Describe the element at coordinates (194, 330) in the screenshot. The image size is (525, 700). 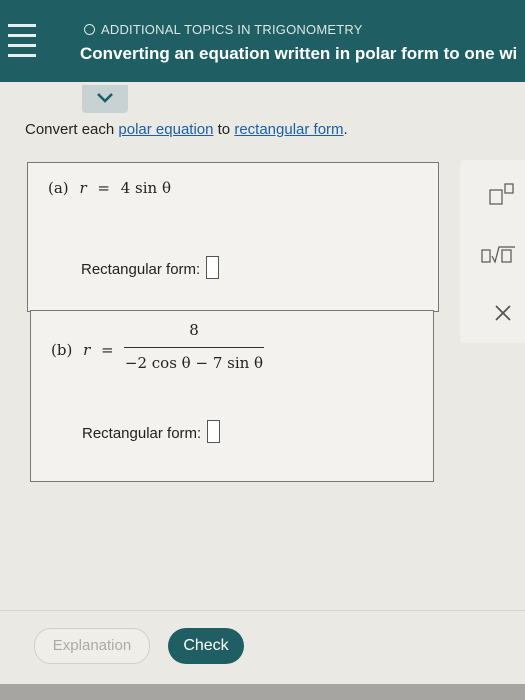
I see `part-b-numerator: 8` at that location.